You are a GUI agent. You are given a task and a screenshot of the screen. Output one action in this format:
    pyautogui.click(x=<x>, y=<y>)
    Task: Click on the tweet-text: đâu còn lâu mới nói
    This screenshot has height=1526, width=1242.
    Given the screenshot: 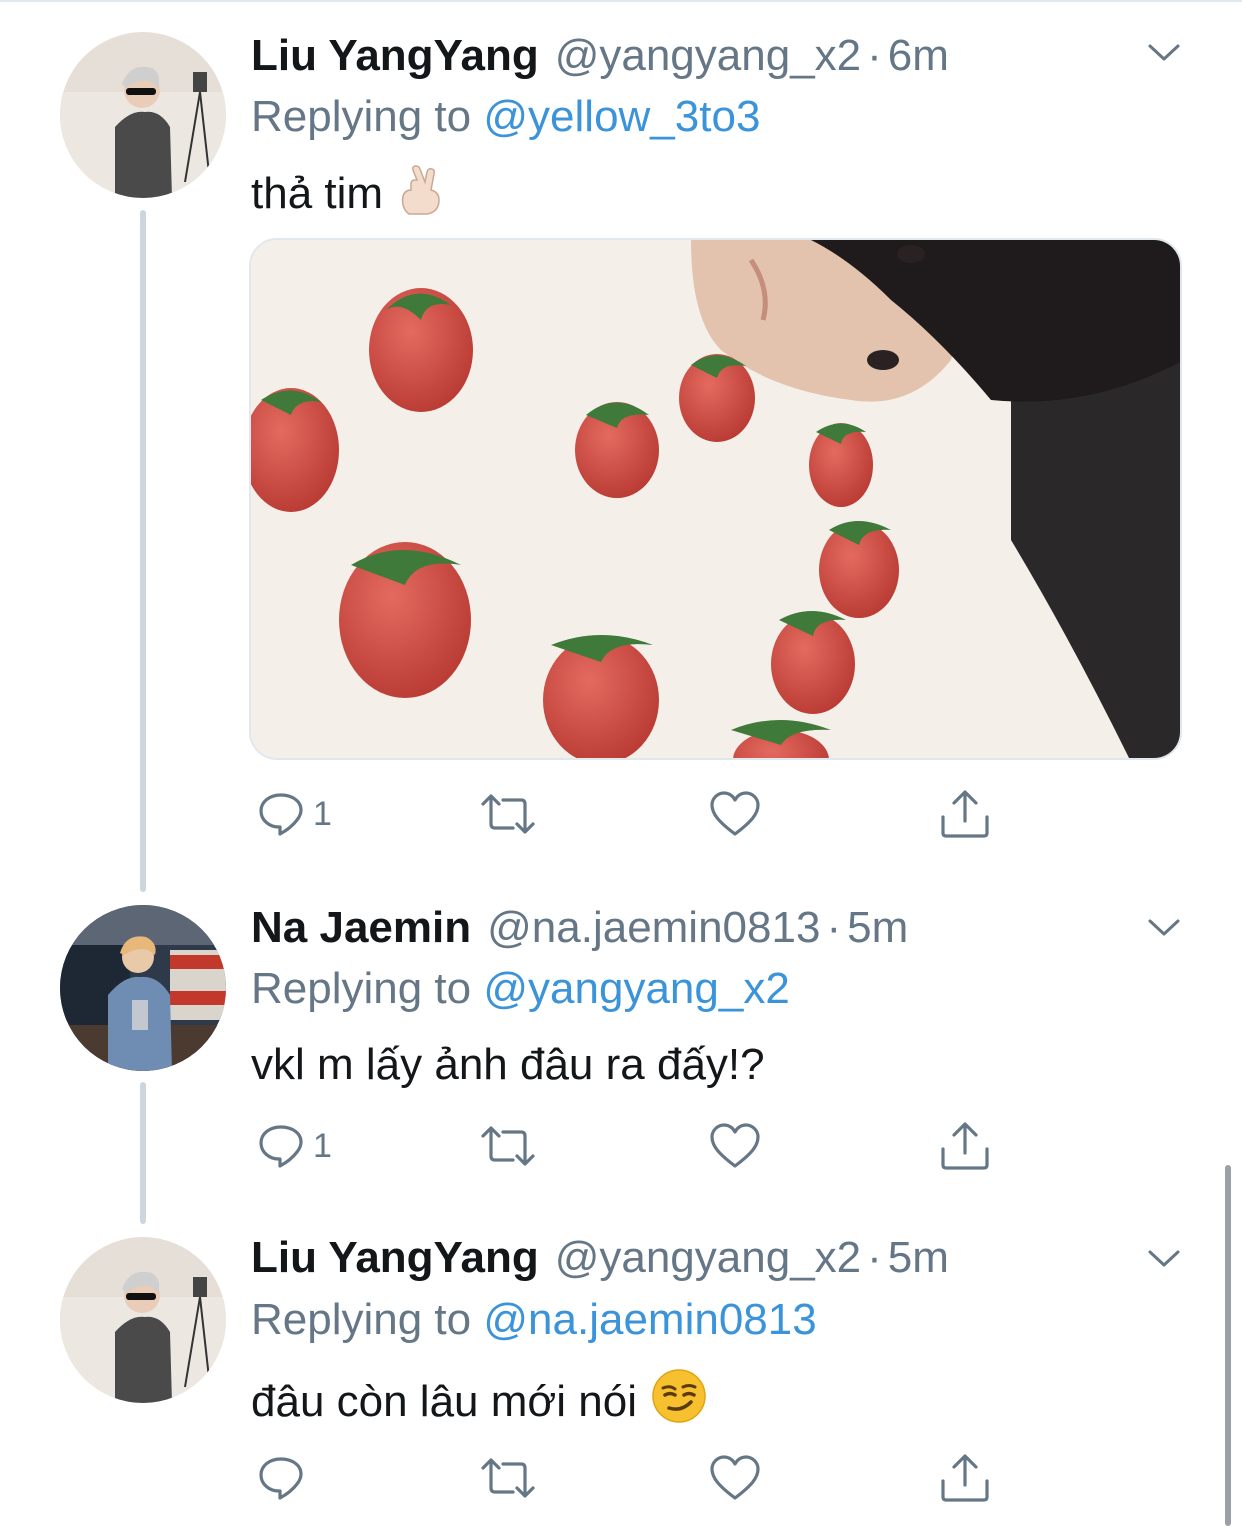 What is the action you would take?
    pyautogui.click(x=479, y=1403)
    